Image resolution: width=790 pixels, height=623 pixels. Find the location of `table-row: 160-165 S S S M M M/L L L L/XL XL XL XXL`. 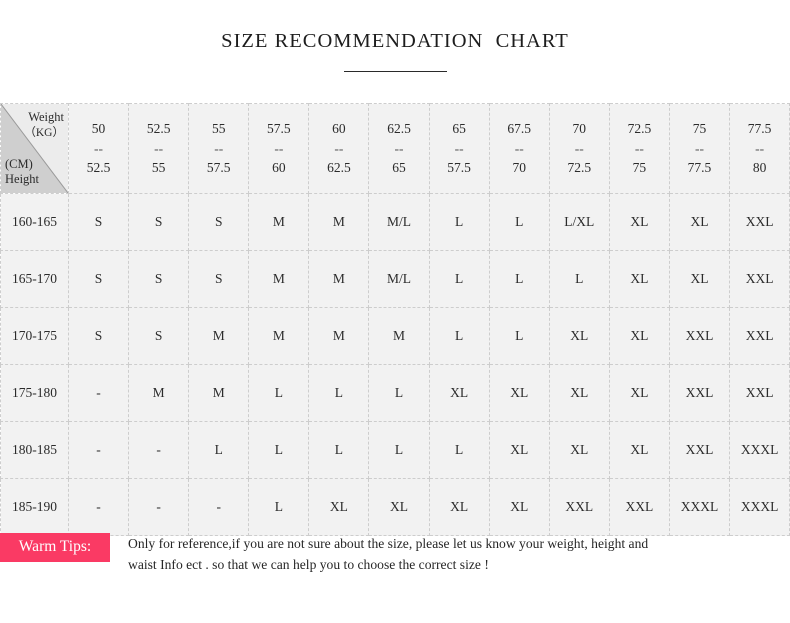

table-row: 160-165 S S S M M M/L L L L/XL XL XL XXL is located at coordinates (395, 222).